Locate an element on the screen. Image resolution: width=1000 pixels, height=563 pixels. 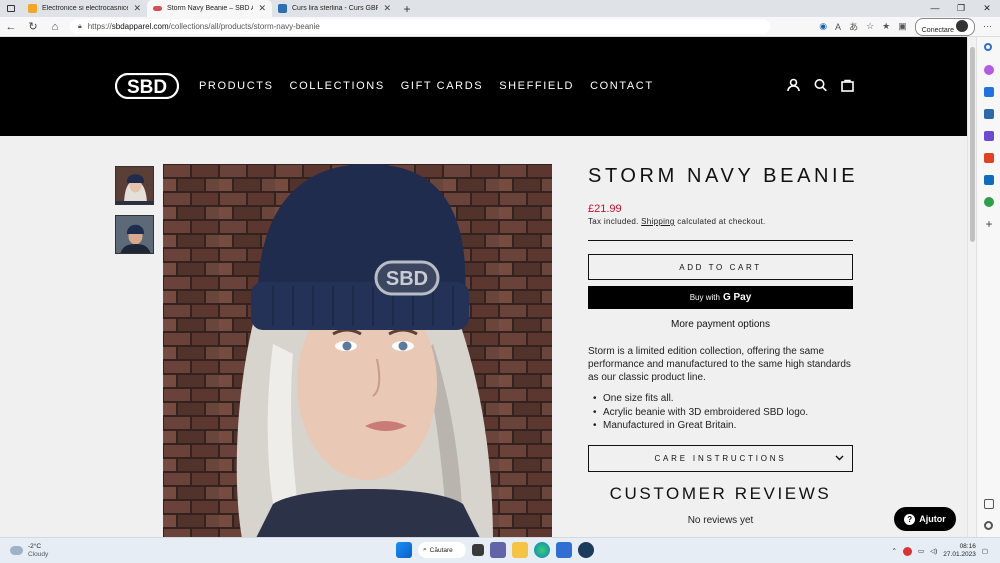
search-label: Căutare is located at coordinates (441, 550).